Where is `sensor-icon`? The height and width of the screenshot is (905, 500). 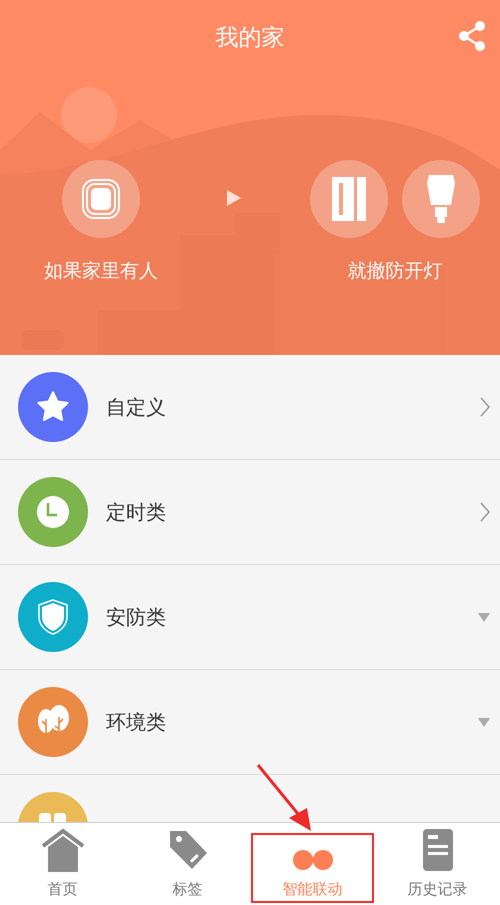
sensor-icon is located at coordinates (101, 199).